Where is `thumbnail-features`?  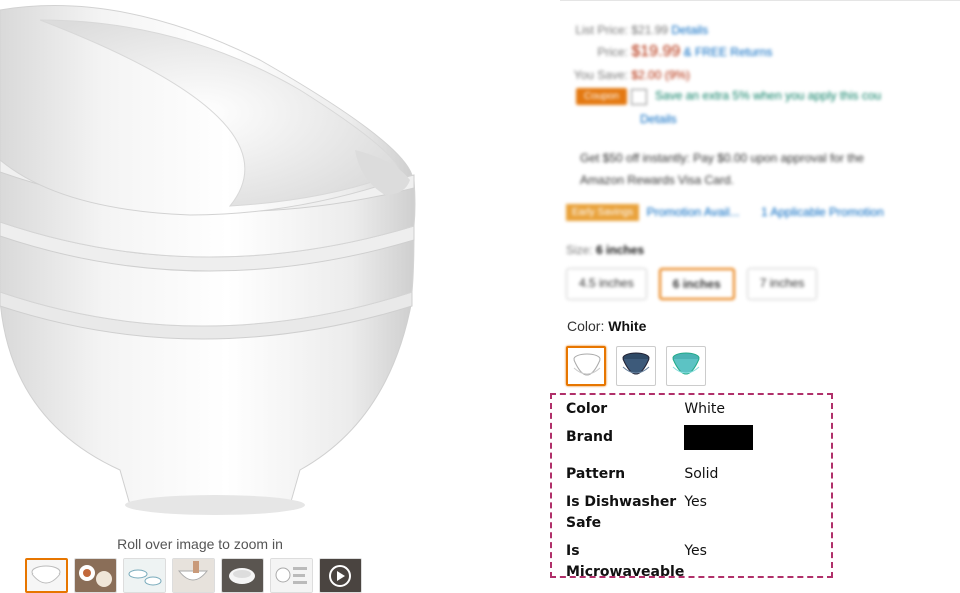
thumbnail-features is located at coordinates (291, 575).